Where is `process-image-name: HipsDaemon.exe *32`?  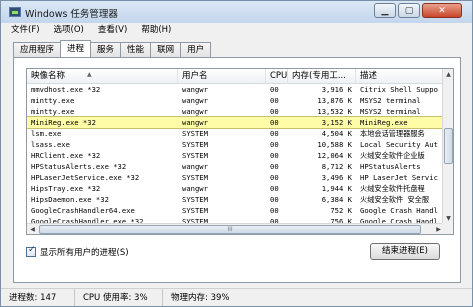
process-image-name: HipsDaemon.exe *32 is located at coordinates (70, 199).